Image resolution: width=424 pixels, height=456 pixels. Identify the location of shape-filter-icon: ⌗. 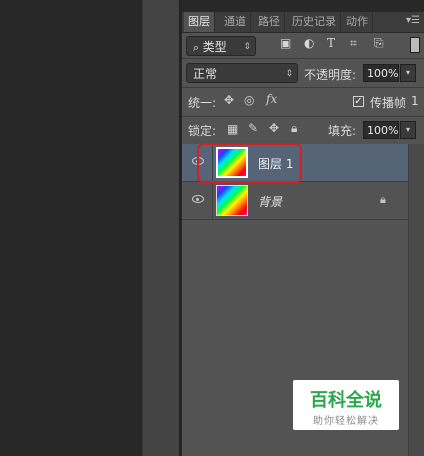
(353, 43).